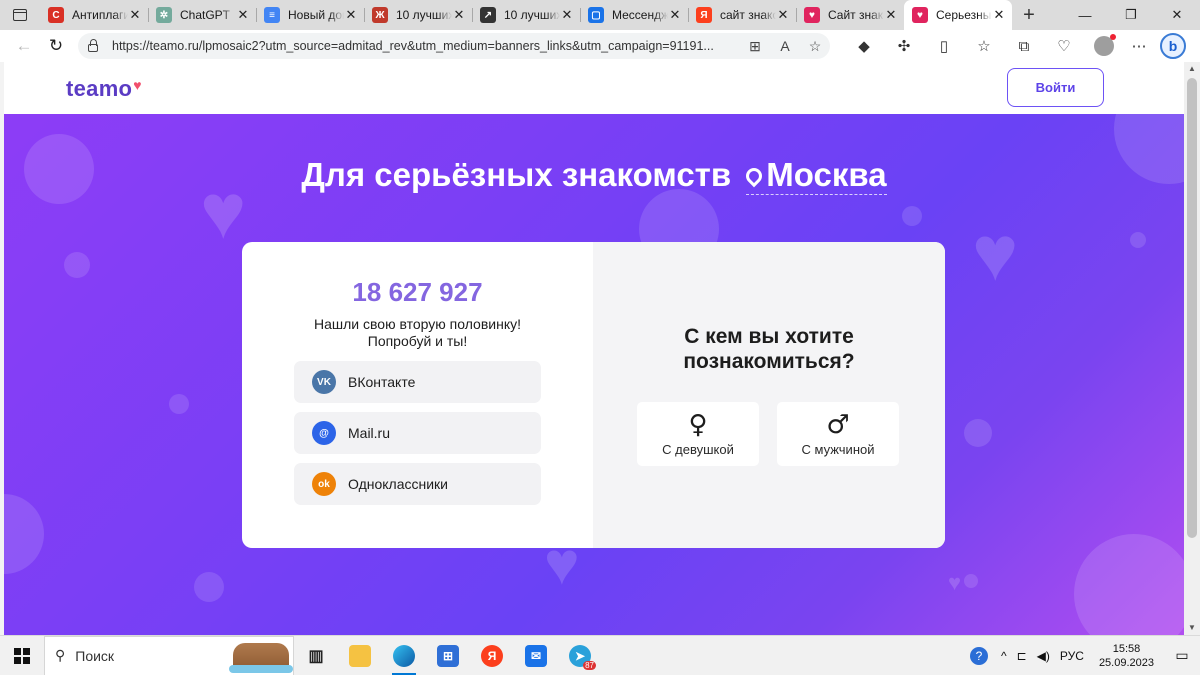 The image size is (1200, 675). I want to click on minimize-button: —, so click(1085, 15).